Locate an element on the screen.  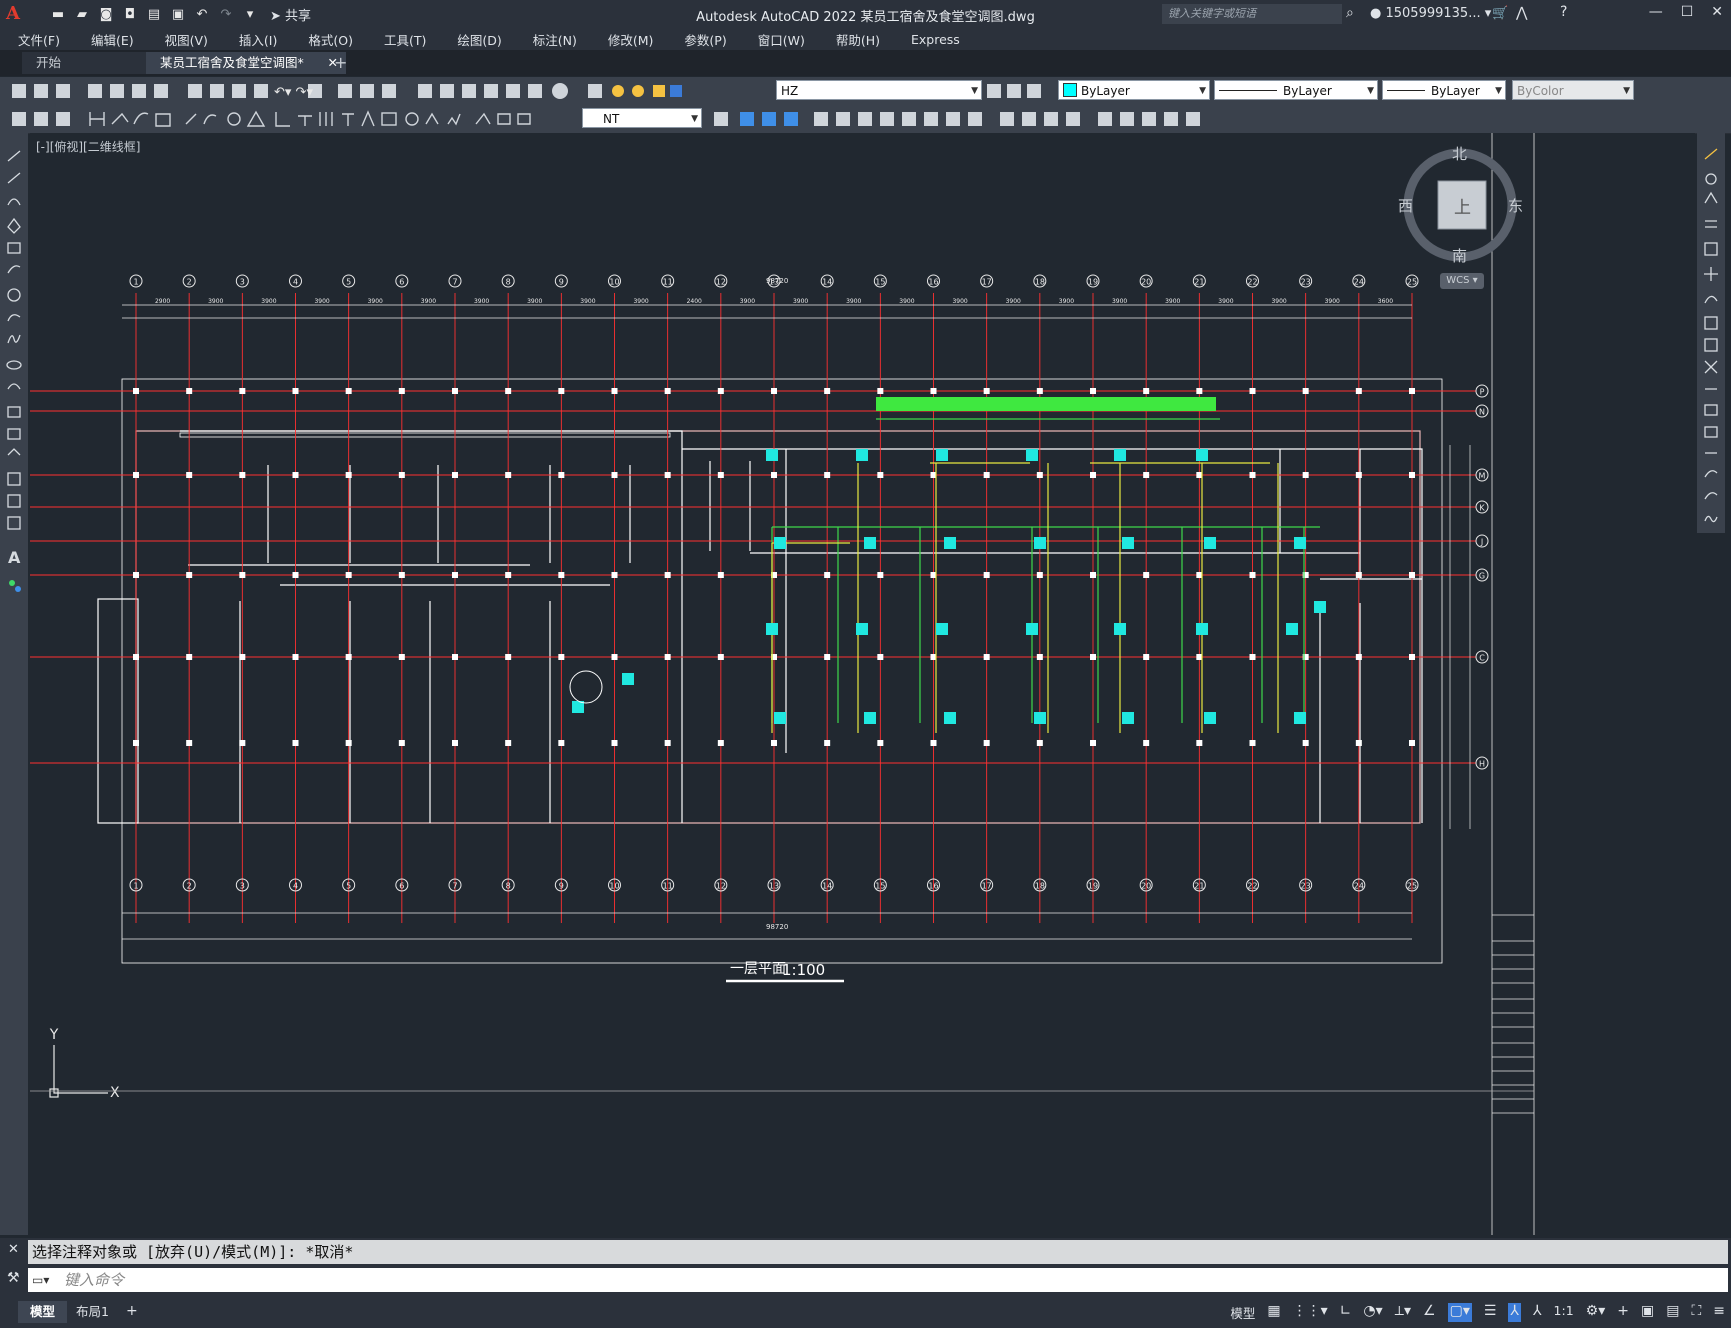
undo-icon: ↶ is located at coordinates (202, 14).